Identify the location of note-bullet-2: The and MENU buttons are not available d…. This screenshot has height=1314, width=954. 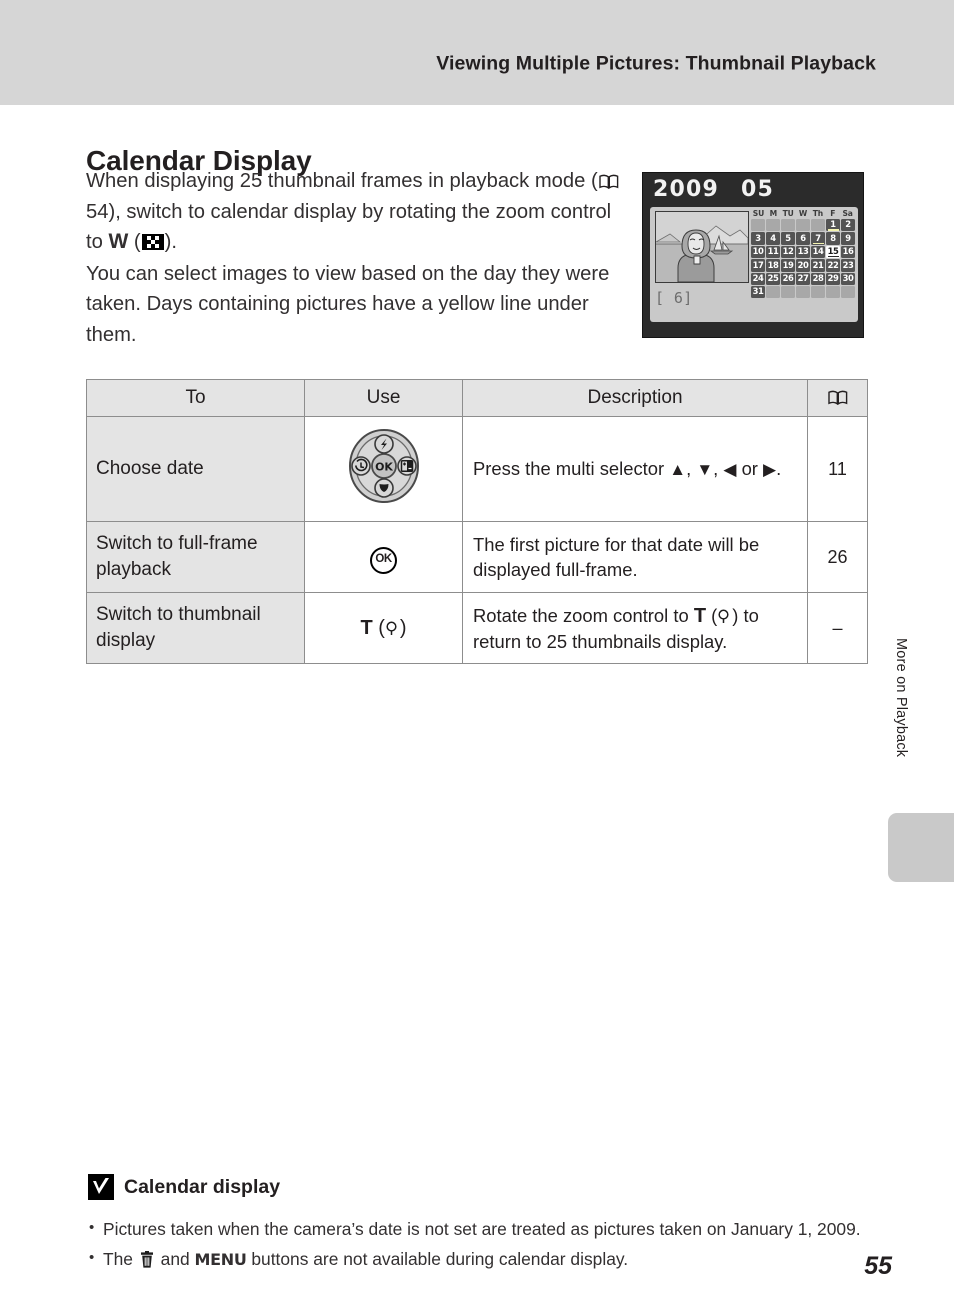
(483, 1259).